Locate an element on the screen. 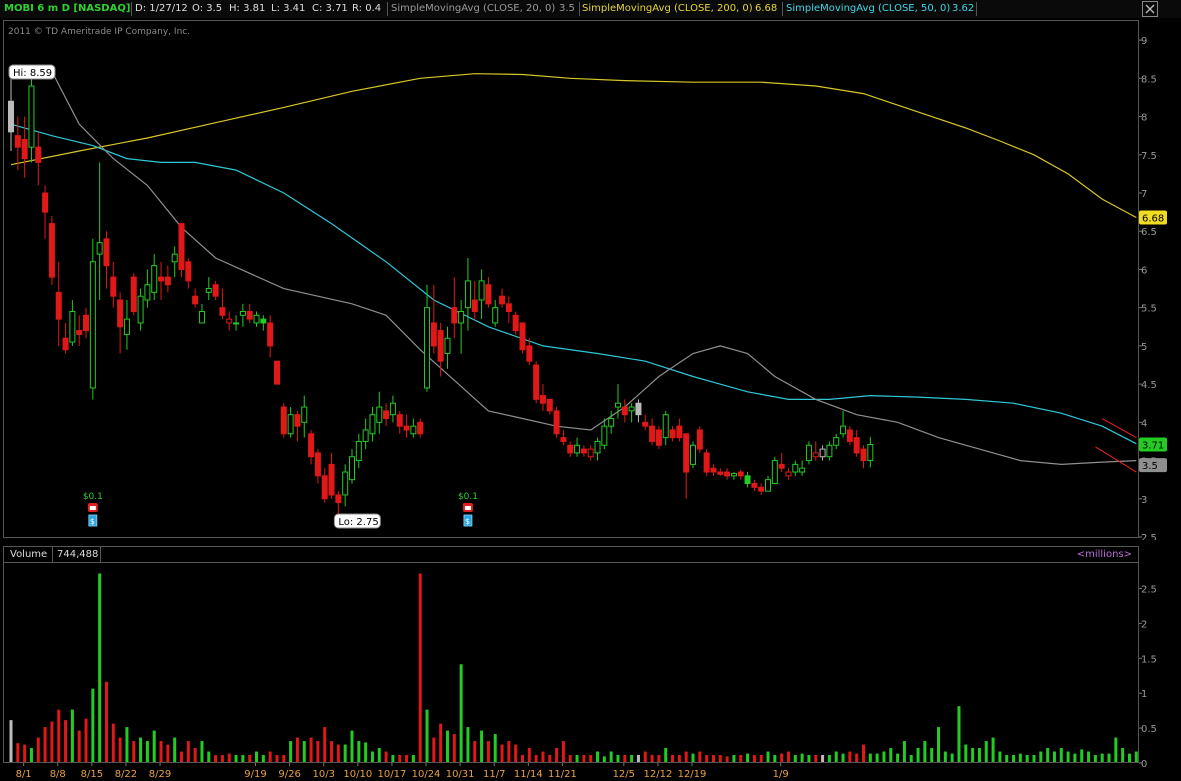 This screenshot has width=1181, height=781. sma20-label: SimpleMovingAvg (CLOSE, 20, 0) is located at coordinates (473, 9).